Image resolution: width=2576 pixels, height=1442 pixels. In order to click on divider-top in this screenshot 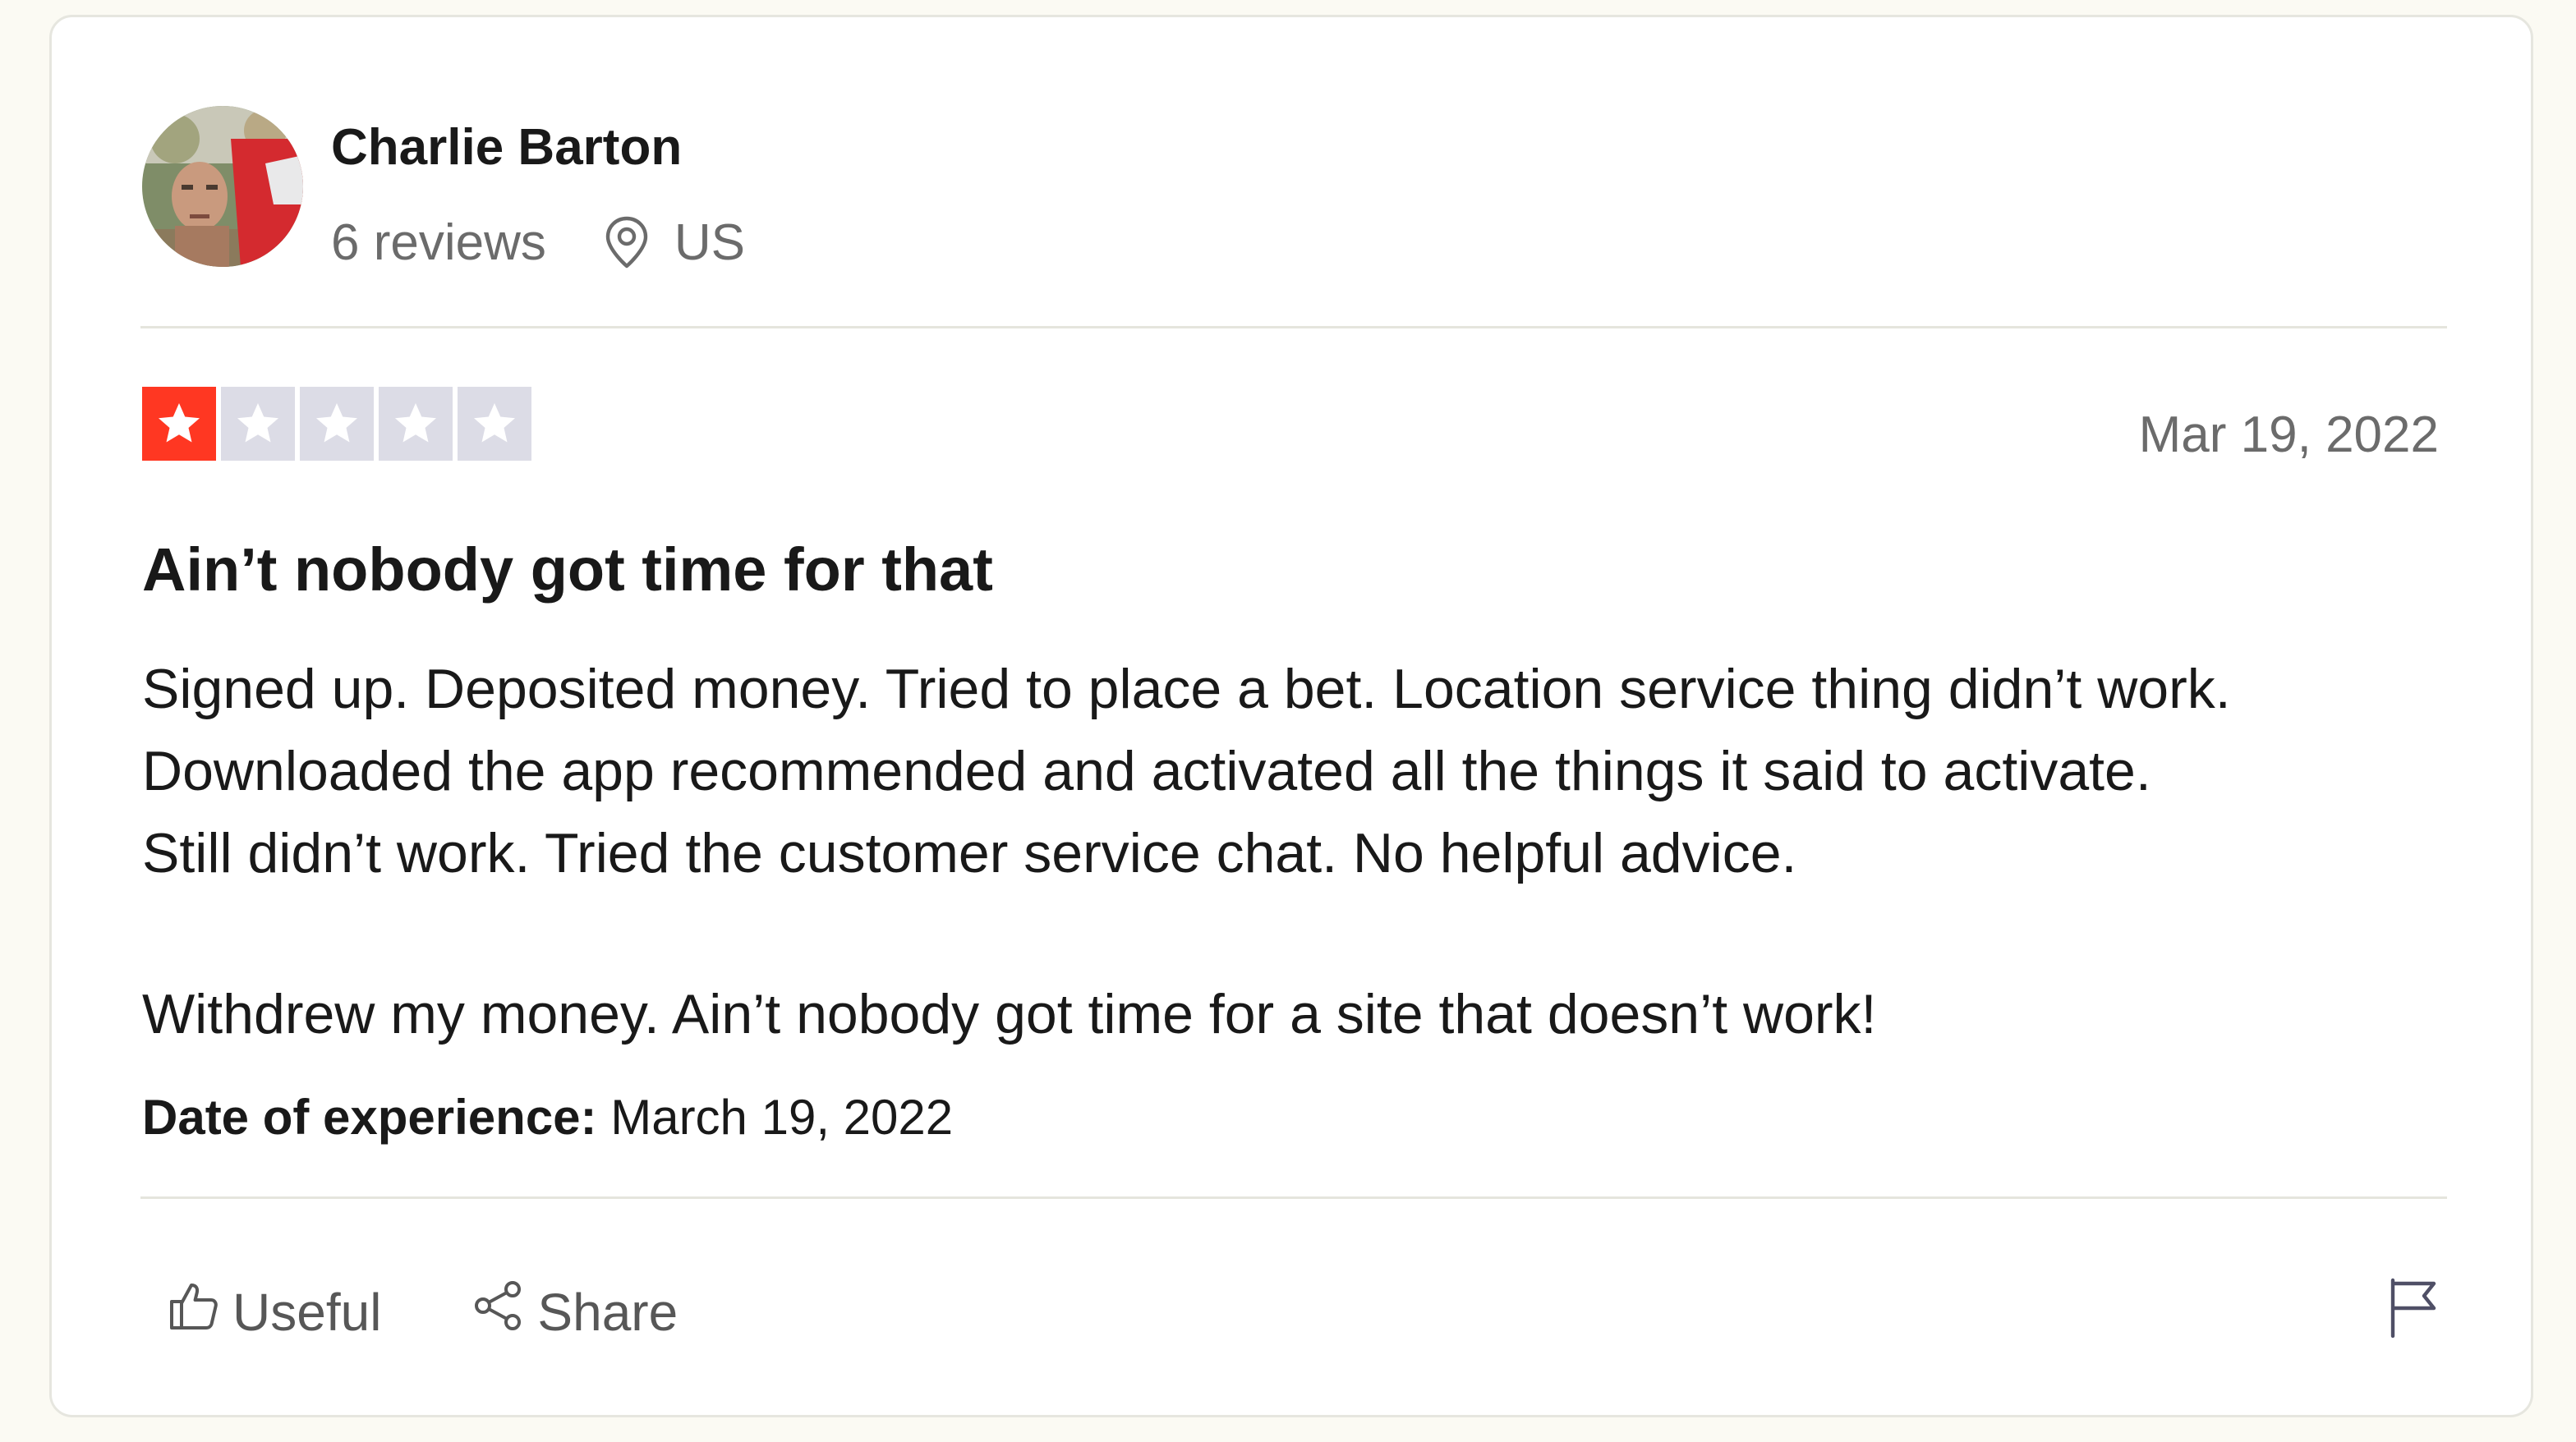, I will do `click(1293, 327)`.